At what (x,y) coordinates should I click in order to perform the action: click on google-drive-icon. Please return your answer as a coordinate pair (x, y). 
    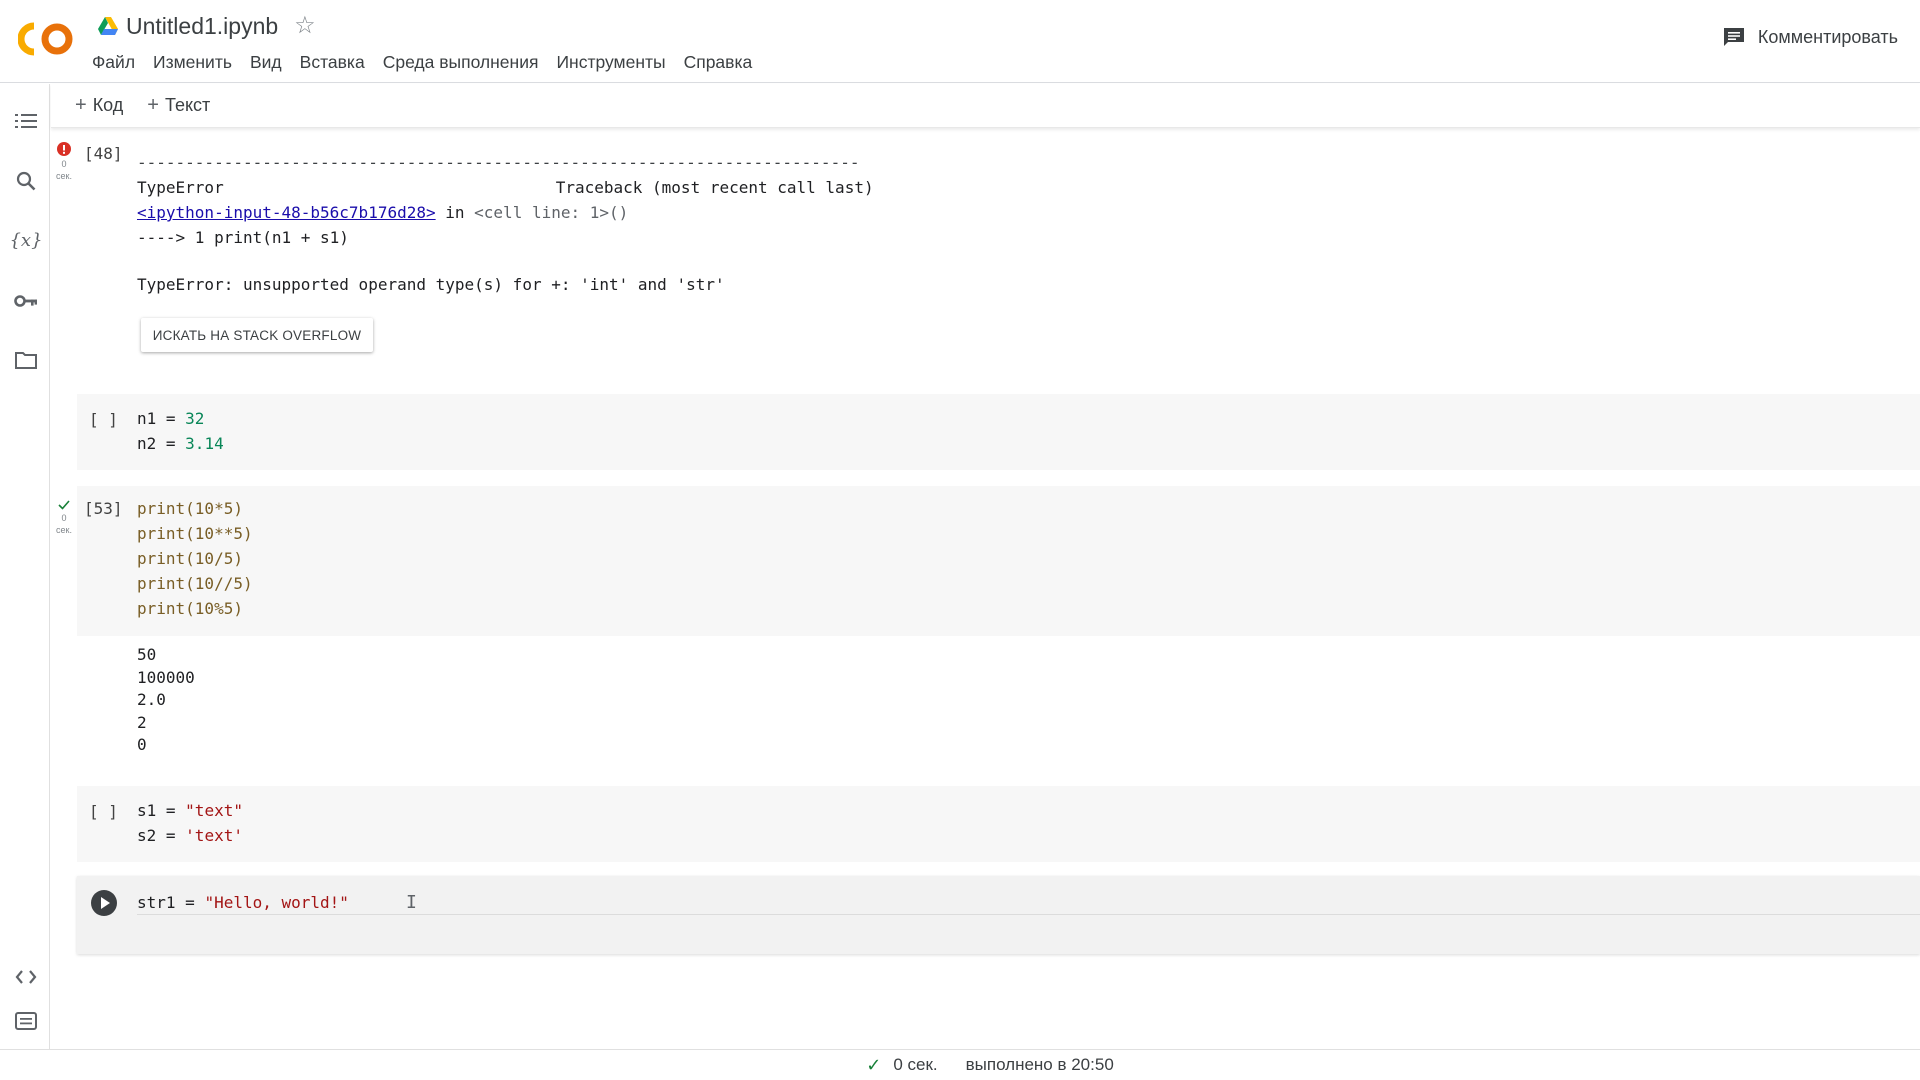
    Looking at the image, I should click on (108, 26).